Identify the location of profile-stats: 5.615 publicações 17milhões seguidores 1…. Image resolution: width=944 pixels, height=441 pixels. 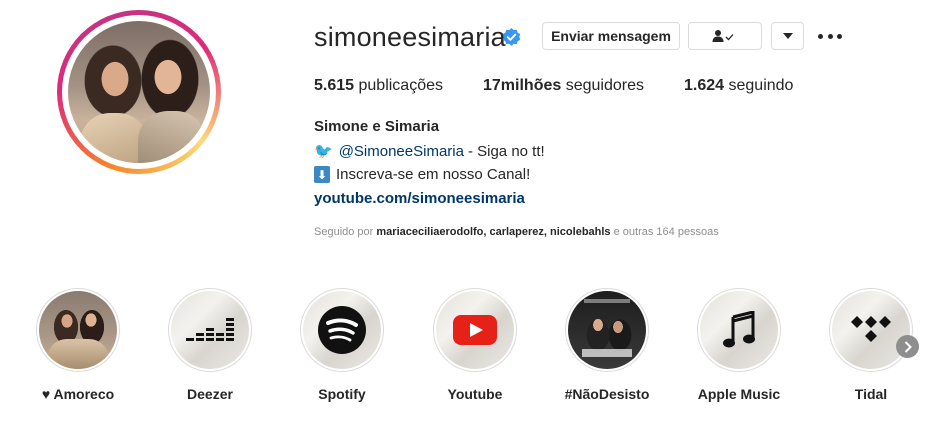
(573, 86).